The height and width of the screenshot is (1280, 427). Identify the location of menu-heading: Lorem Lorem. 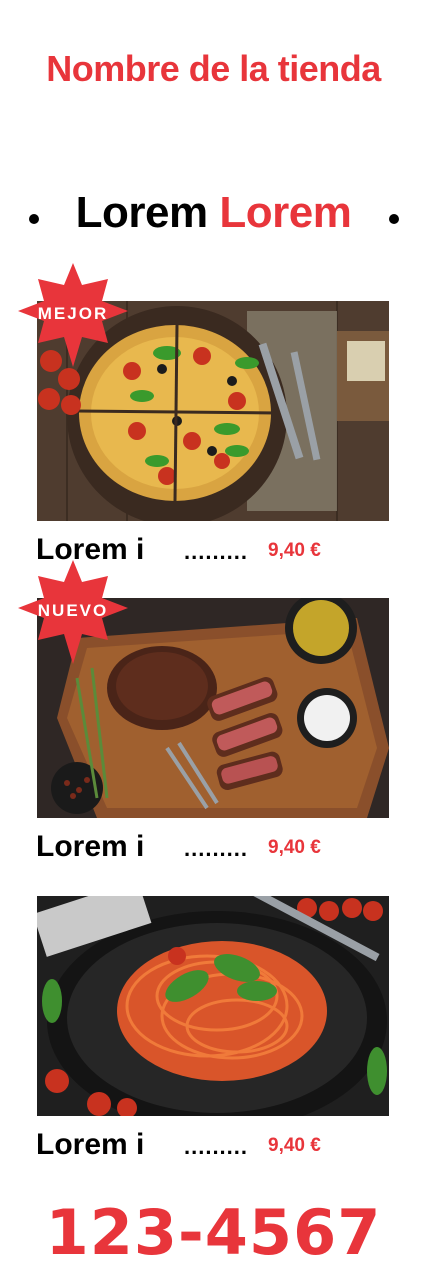
(213, 218).